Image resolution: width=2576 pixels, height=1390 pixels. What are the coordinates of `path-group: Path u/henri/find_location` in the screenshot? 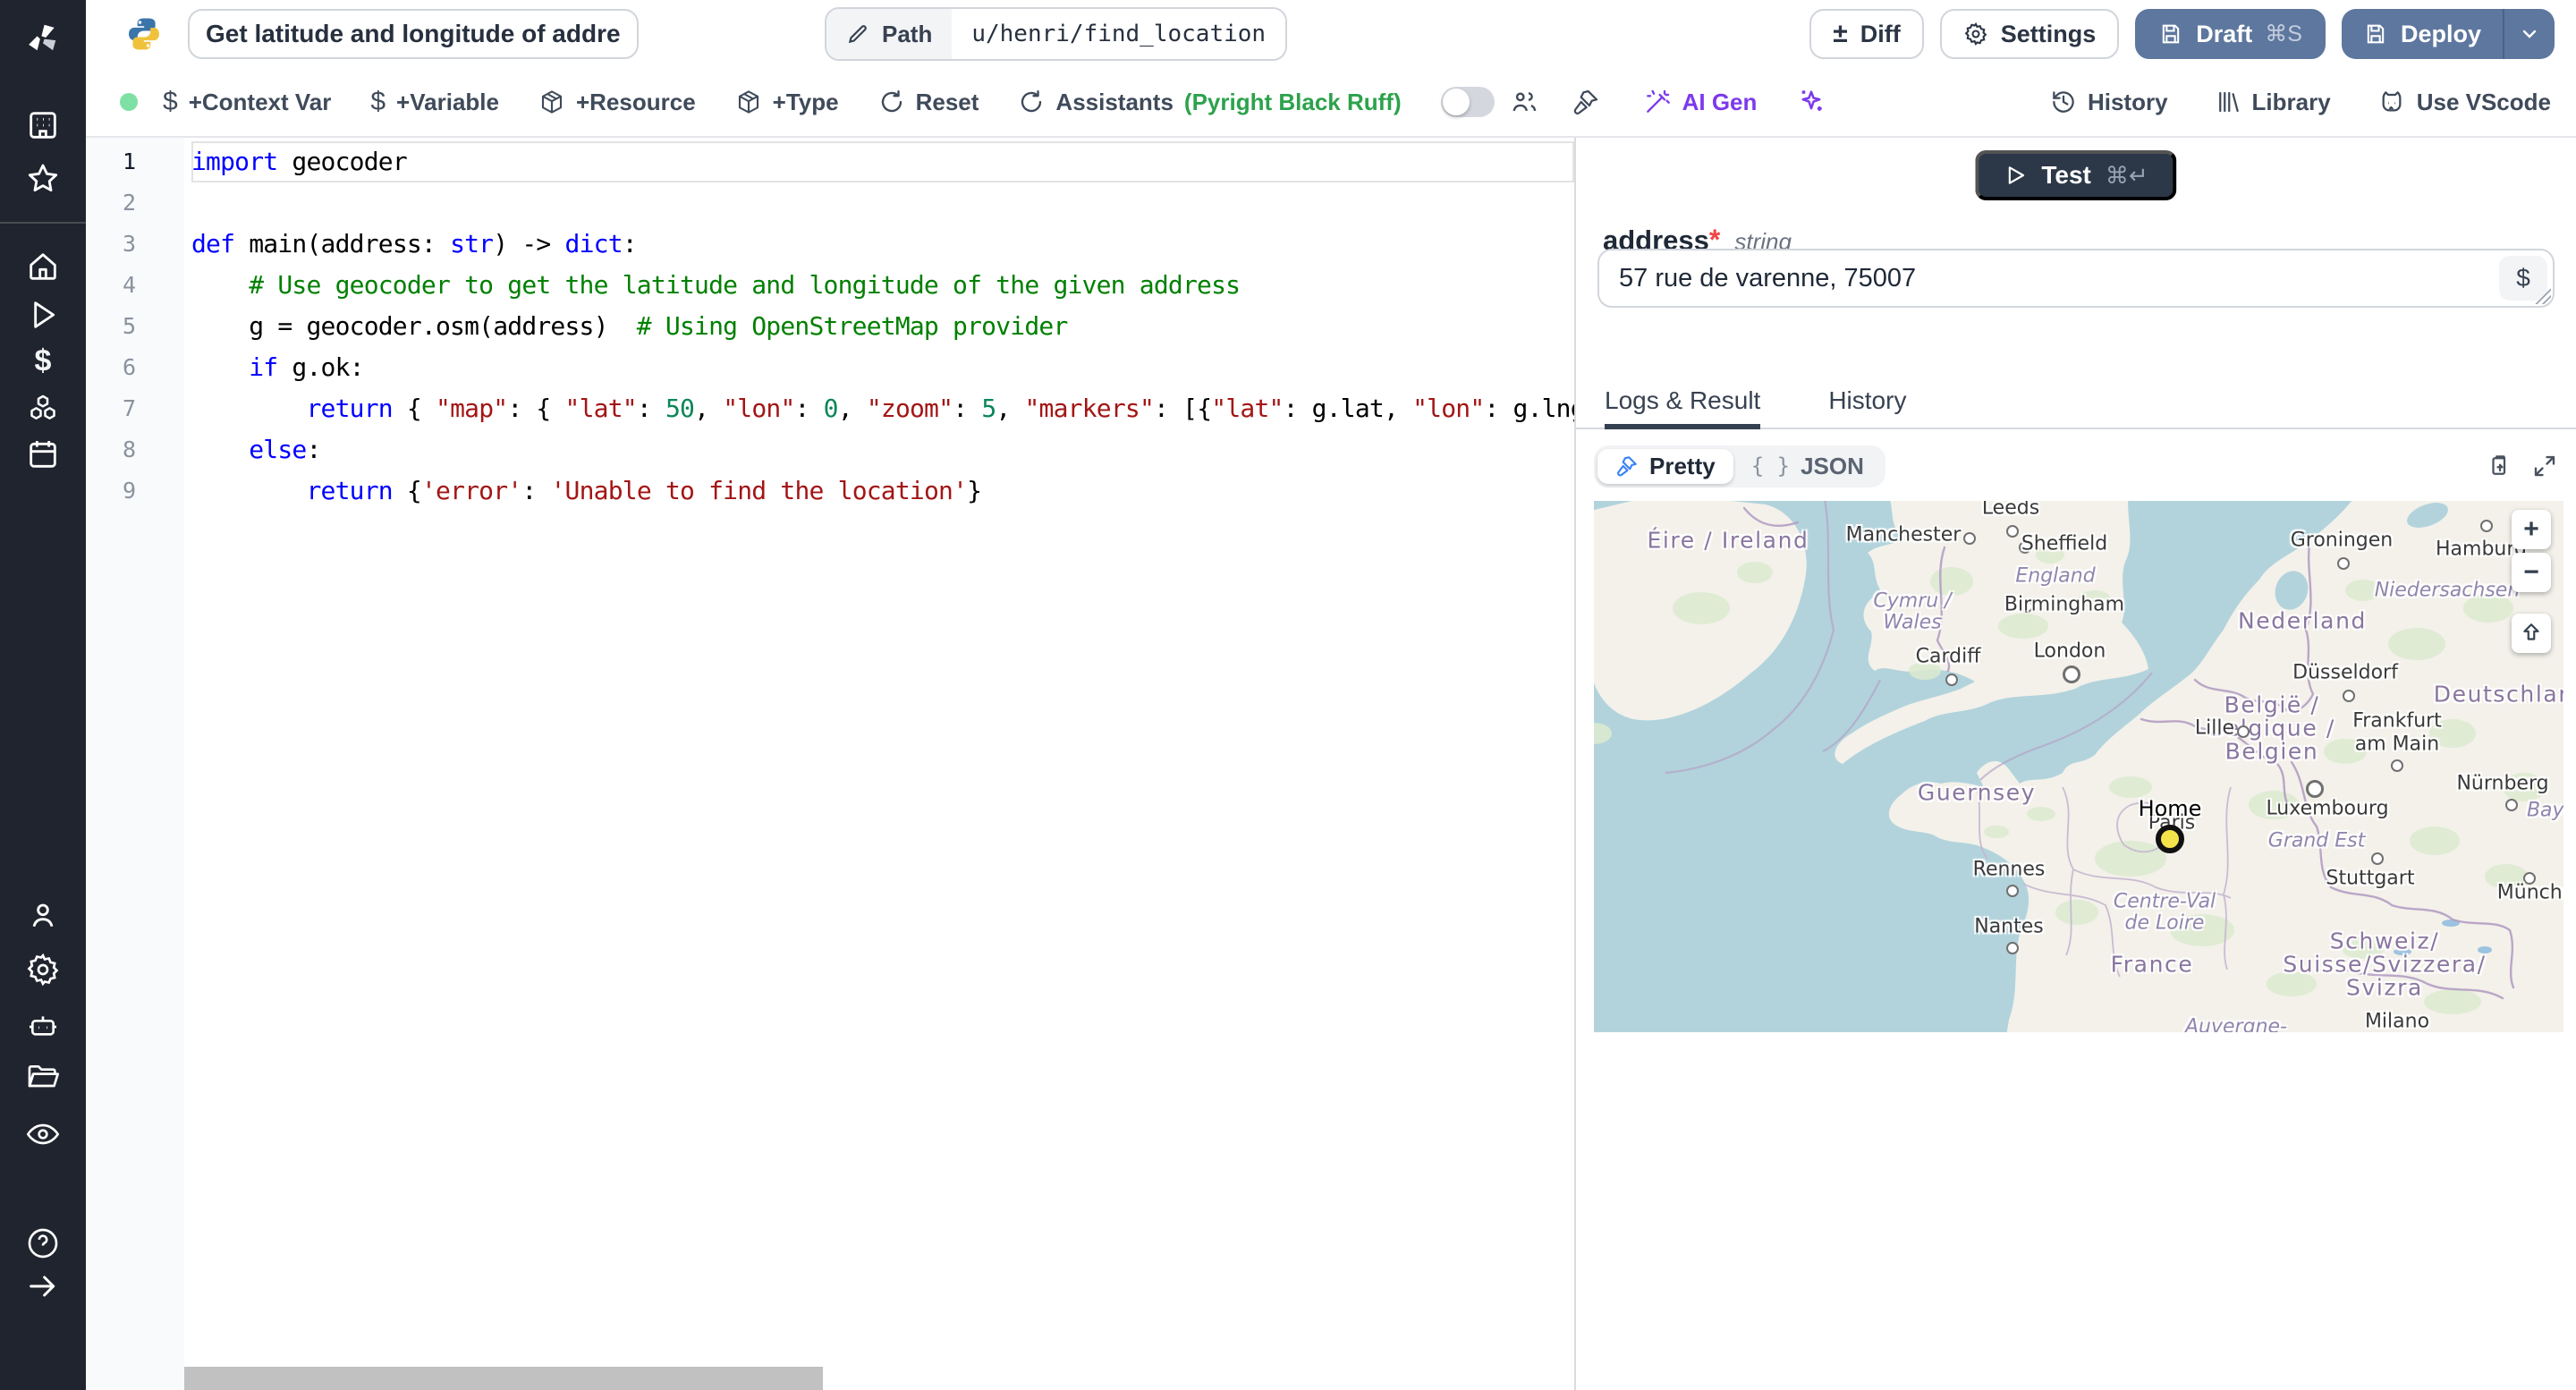 It's located at (1056, 34).